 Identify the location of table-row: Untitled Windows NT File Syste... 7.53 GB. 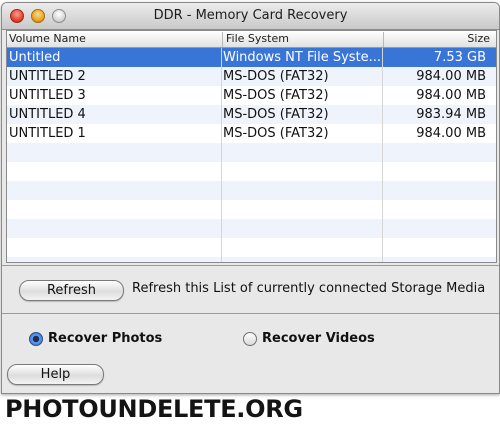
(251, 57).